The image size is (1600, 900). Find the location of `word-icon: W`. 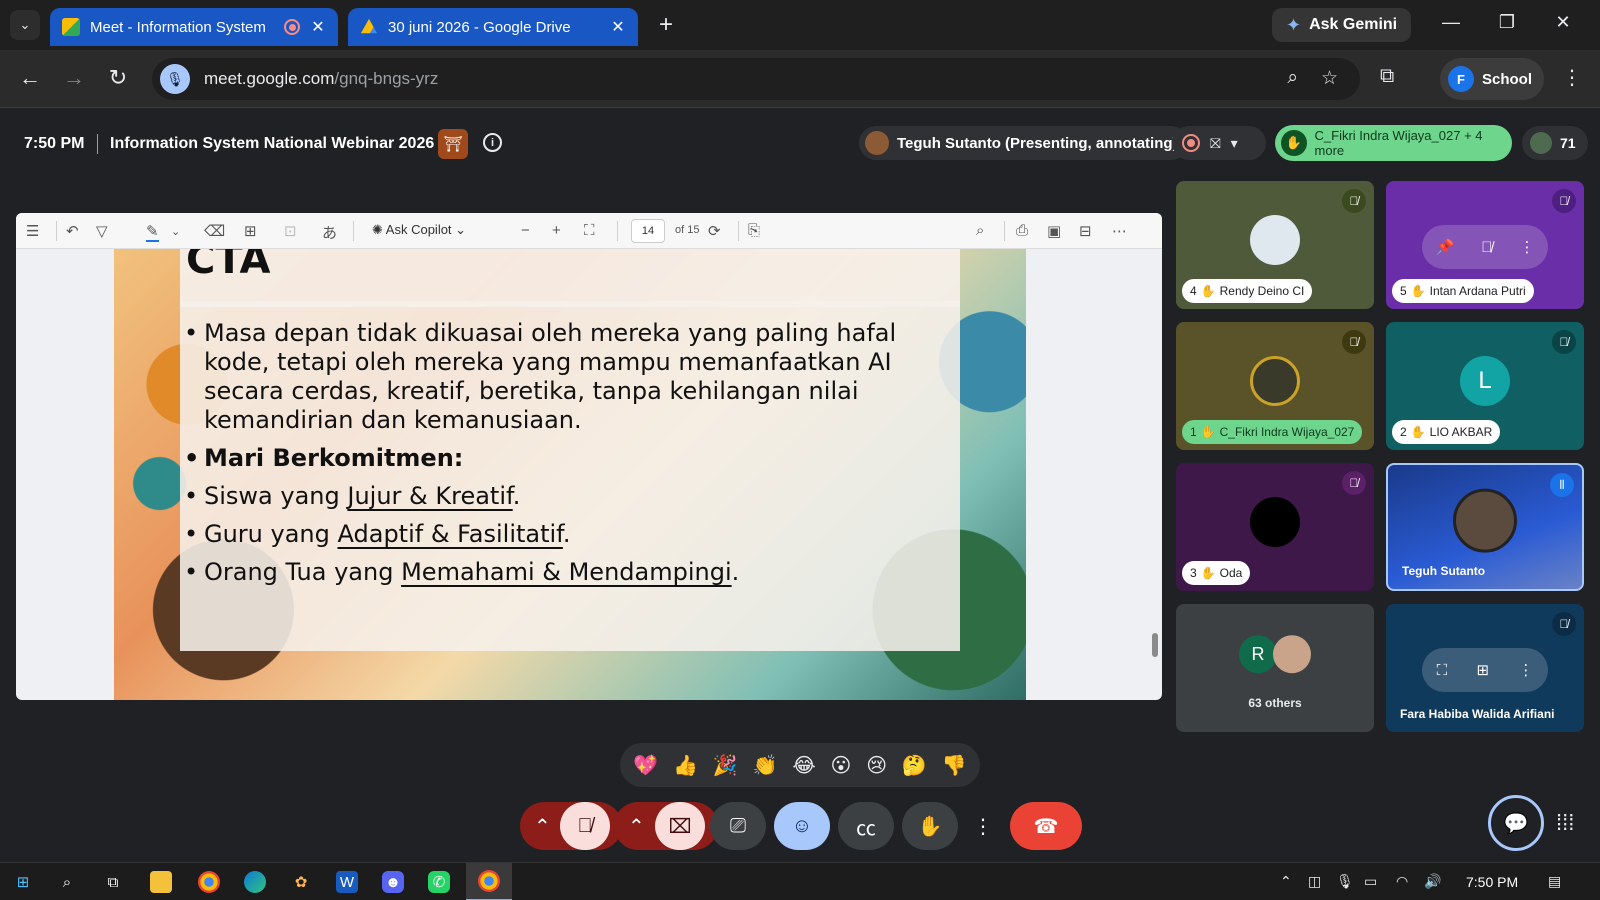

word-icon: W is located at coordinates (347, 882).